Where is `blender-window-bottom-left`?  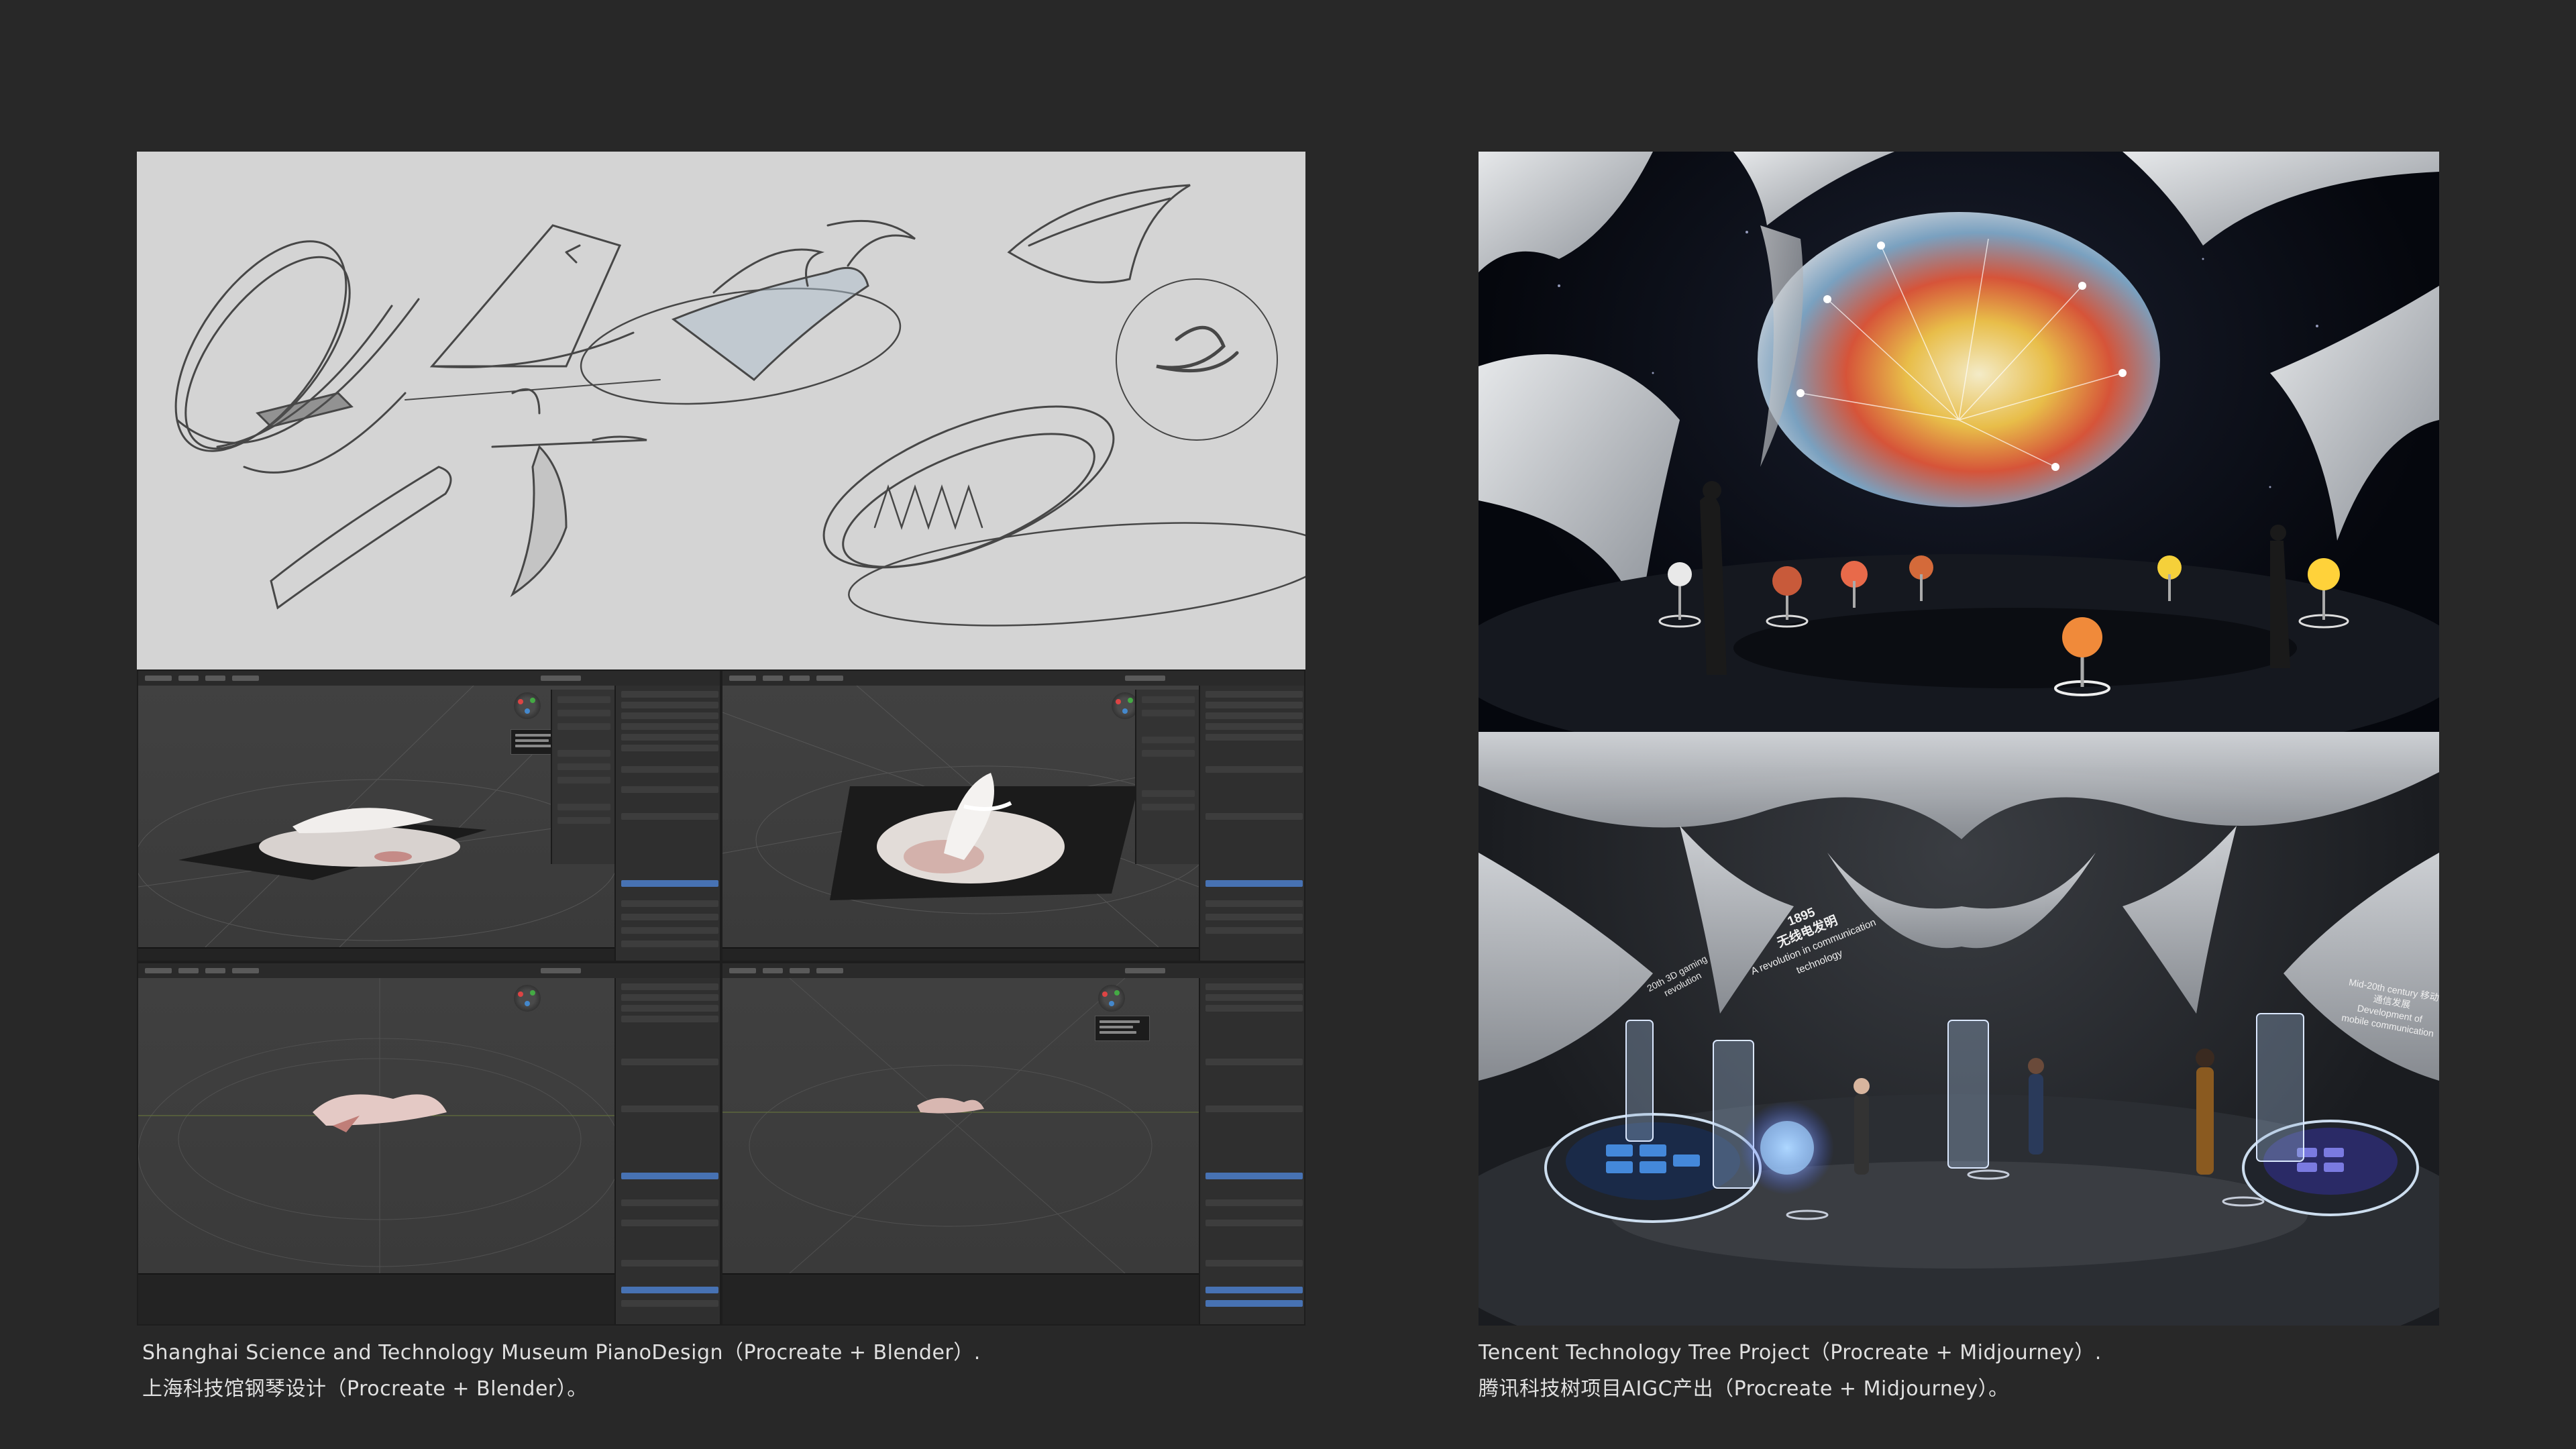
blender-window-bottom-left is located at coordinates (429, 1144).